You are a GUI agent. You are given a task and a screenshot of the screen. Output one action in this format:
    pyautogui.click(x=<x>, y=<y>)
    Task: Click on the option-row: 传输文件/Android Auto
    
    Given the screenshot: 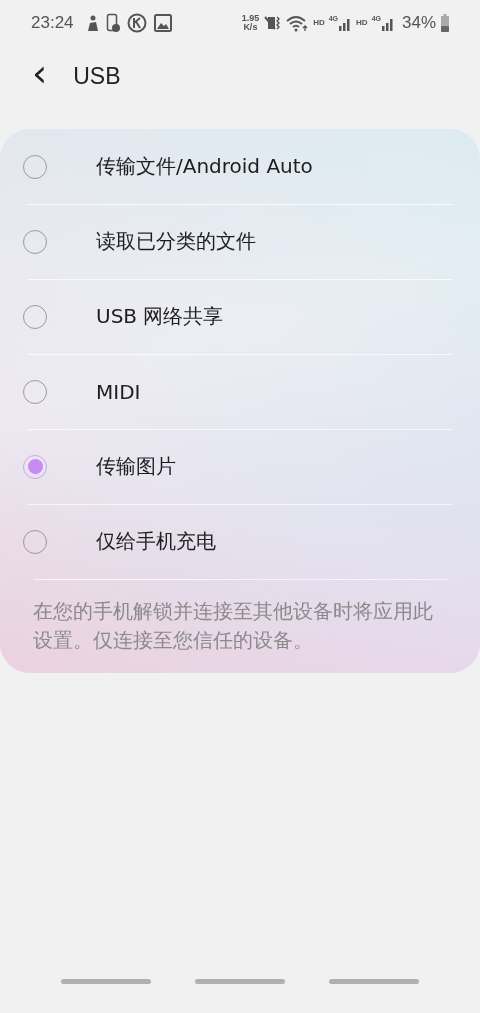 What is the action you would take?
    pyautogui.click(x=240, y=166)
    